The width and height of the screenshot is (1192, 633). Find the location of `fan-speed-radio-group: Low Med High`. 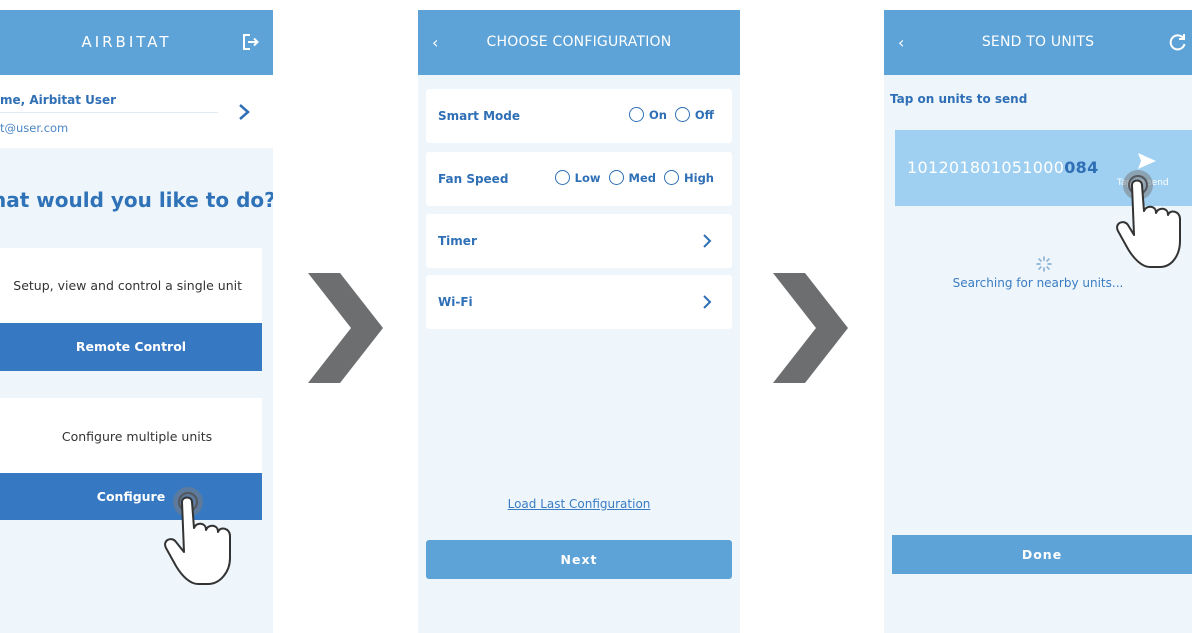

fan-speed-radio-group: Low Med High is located at coordinates (630, 177).